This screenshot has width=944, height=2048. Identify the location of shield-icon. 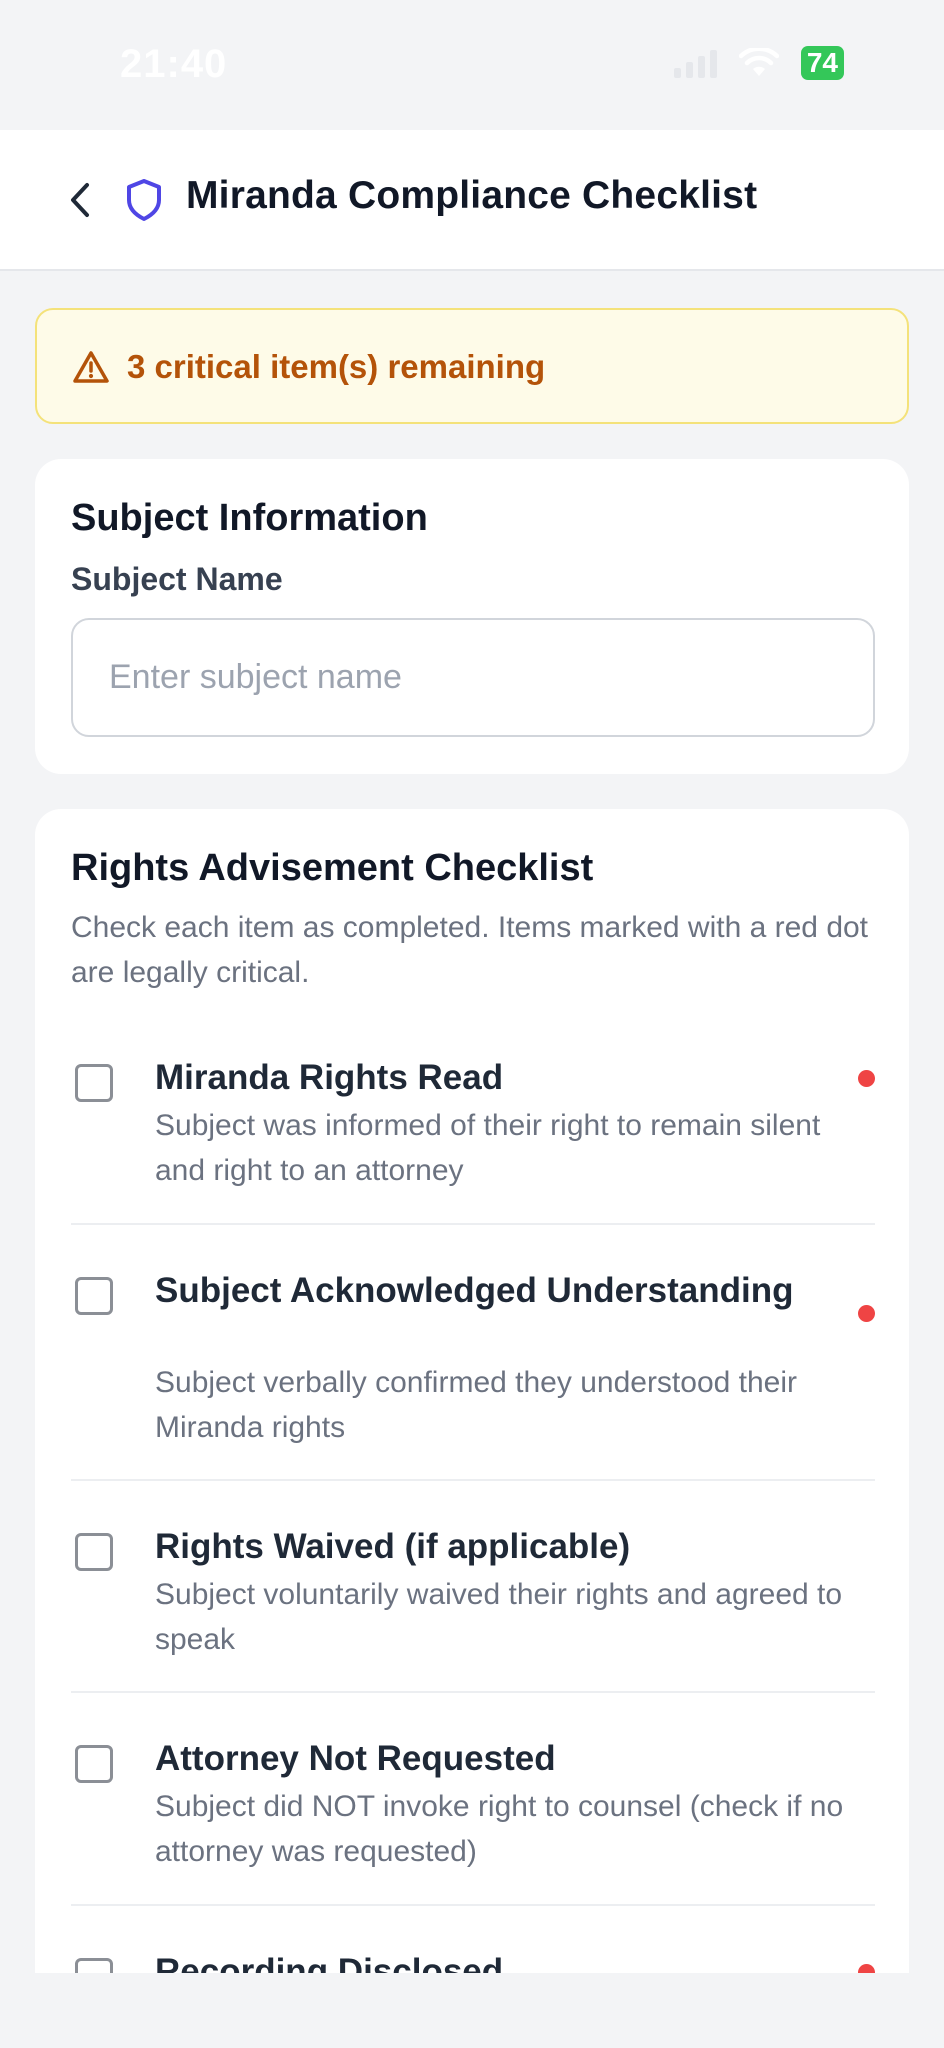
(144, 200).